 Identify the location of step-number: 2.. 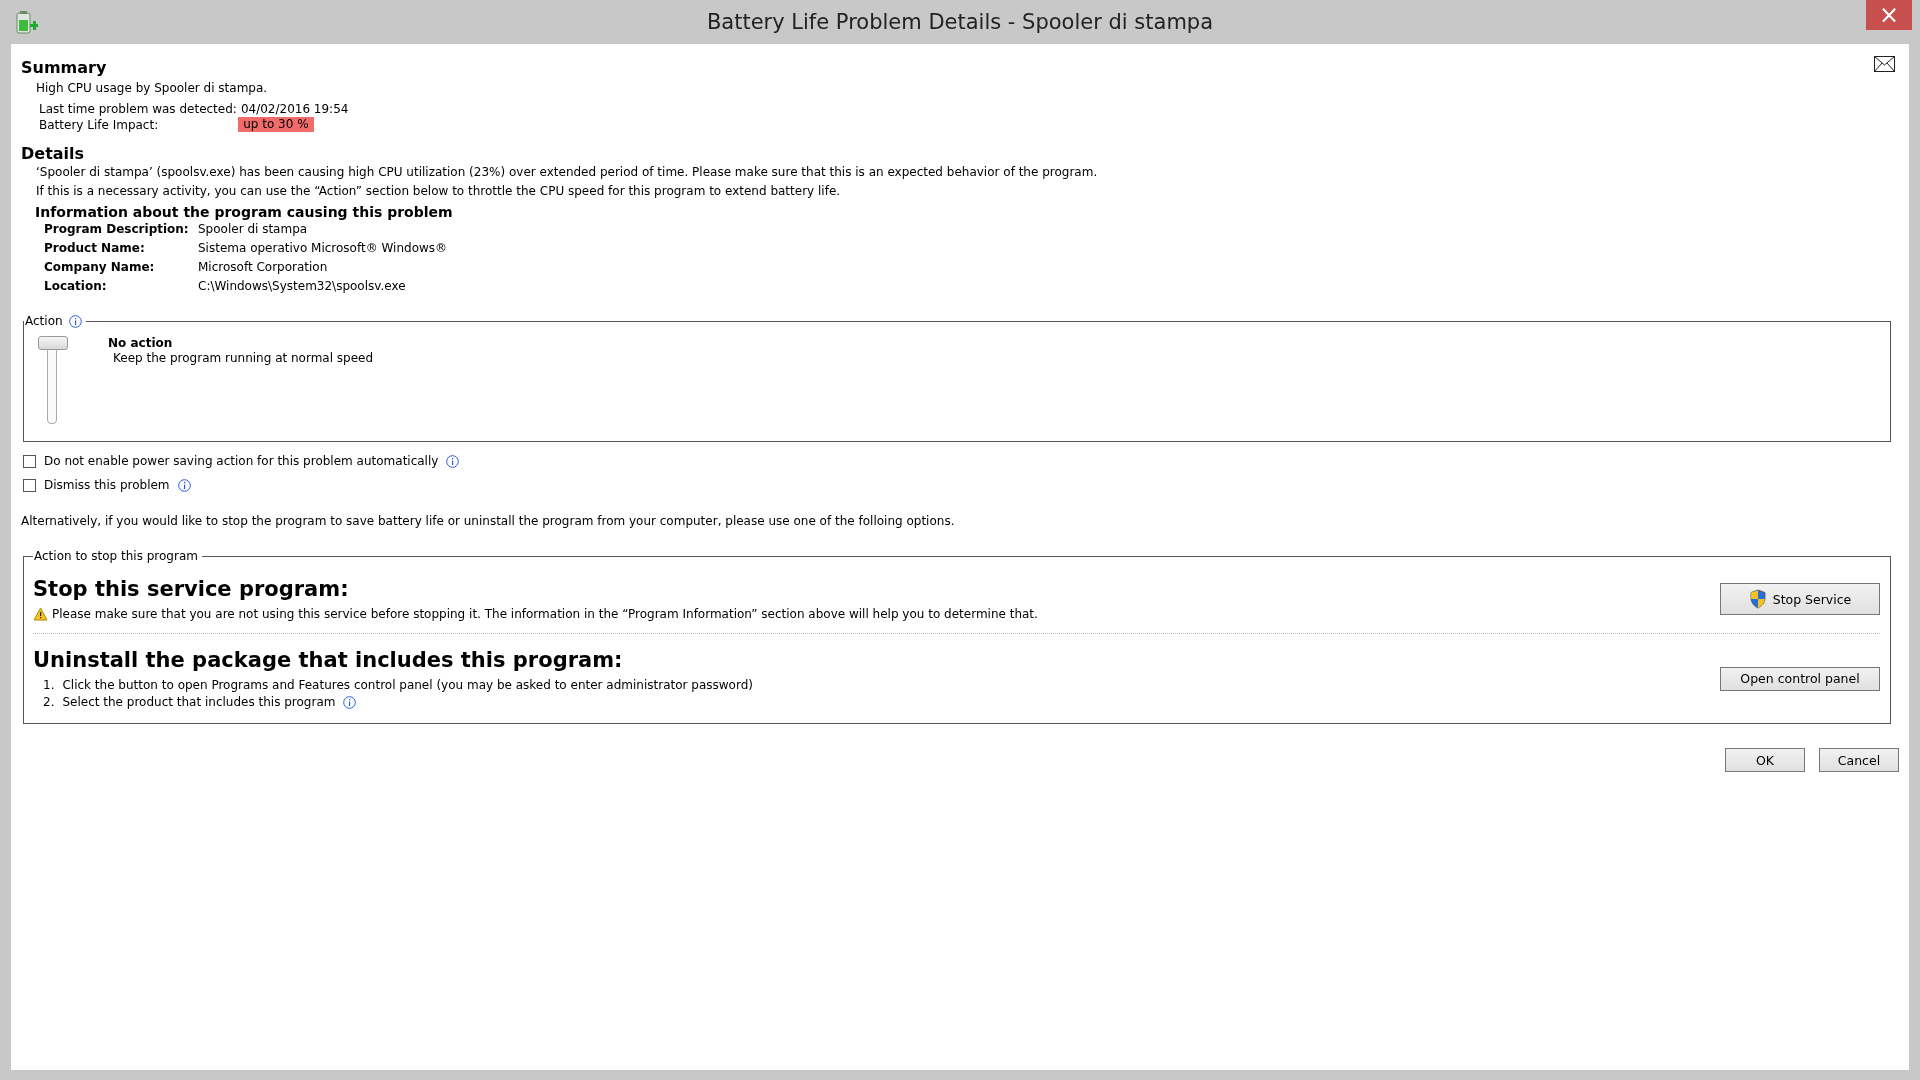
(49, 702).